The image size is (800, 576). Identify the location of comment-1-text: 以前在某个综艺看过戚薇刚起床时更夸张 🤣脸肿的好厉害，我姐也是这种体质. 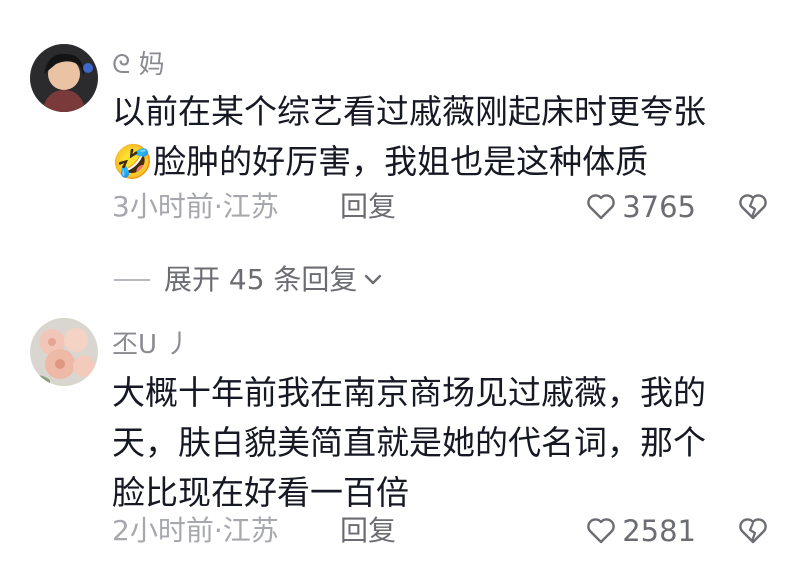
(442, 137).